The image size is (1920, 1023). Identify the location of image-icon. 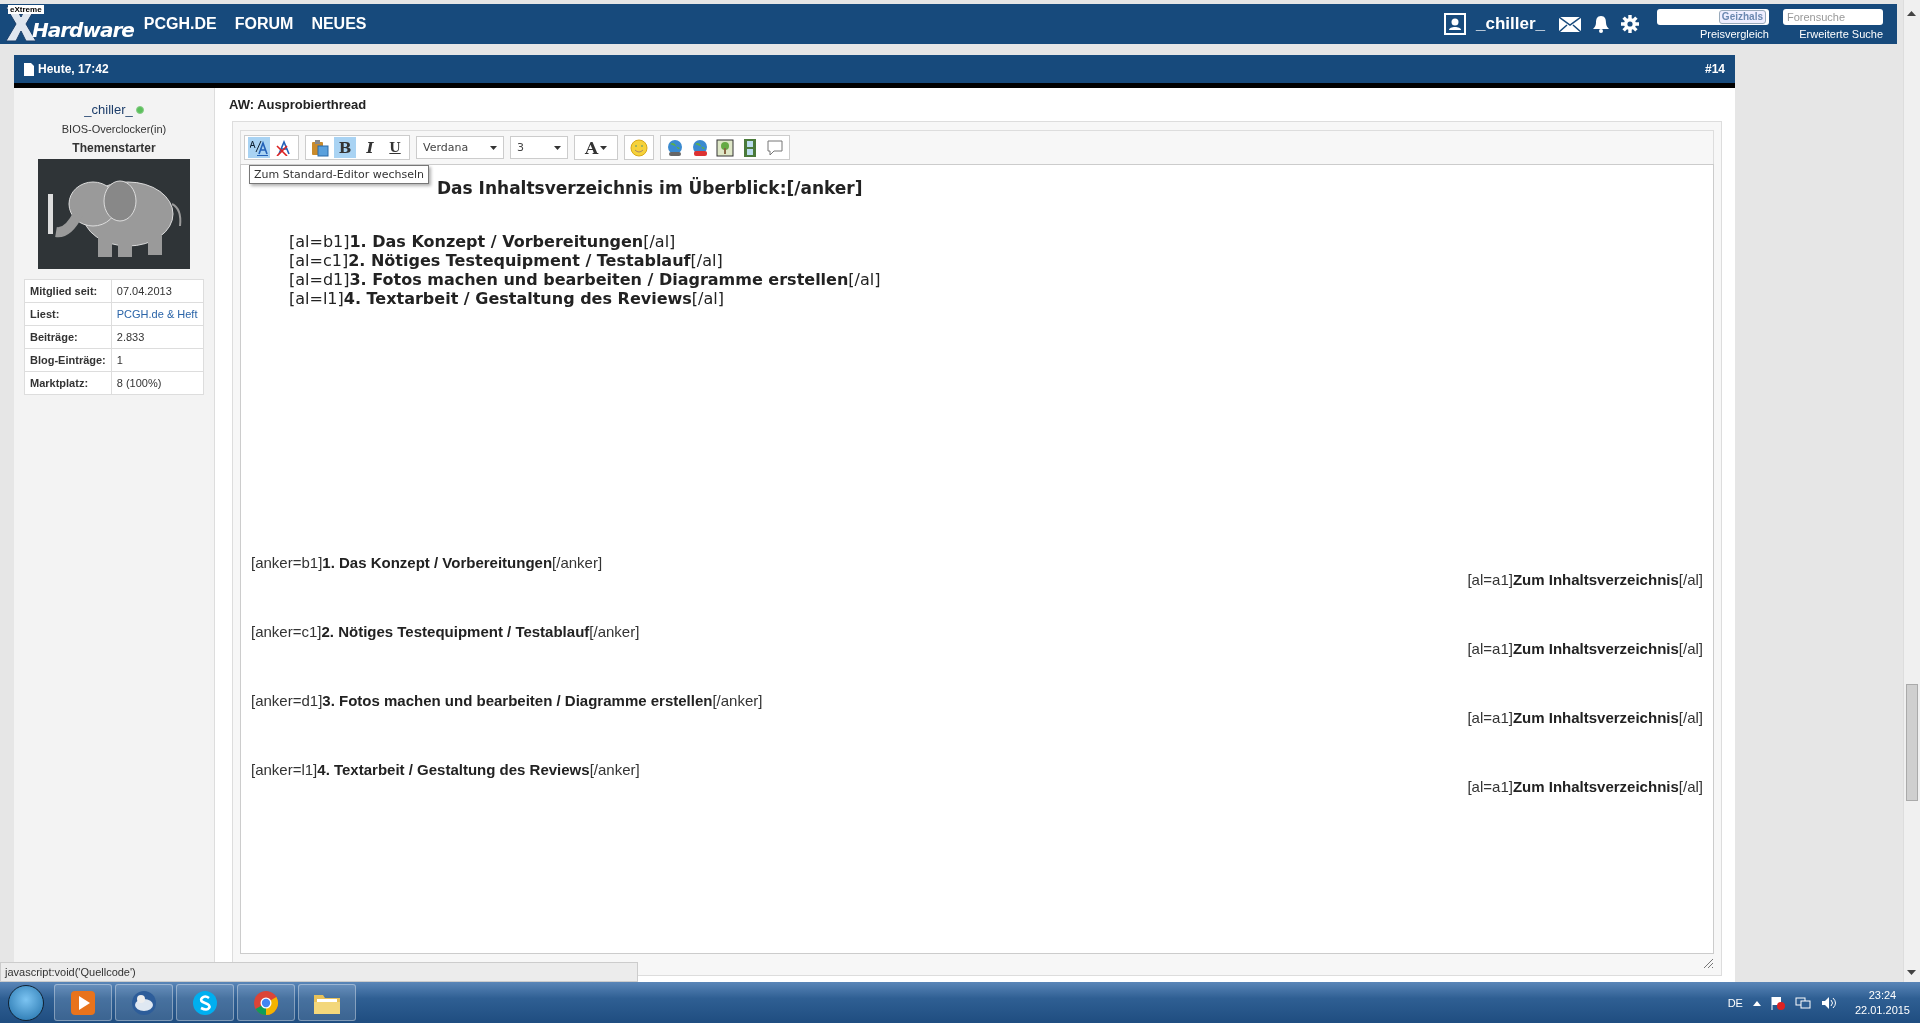
(725, 147).